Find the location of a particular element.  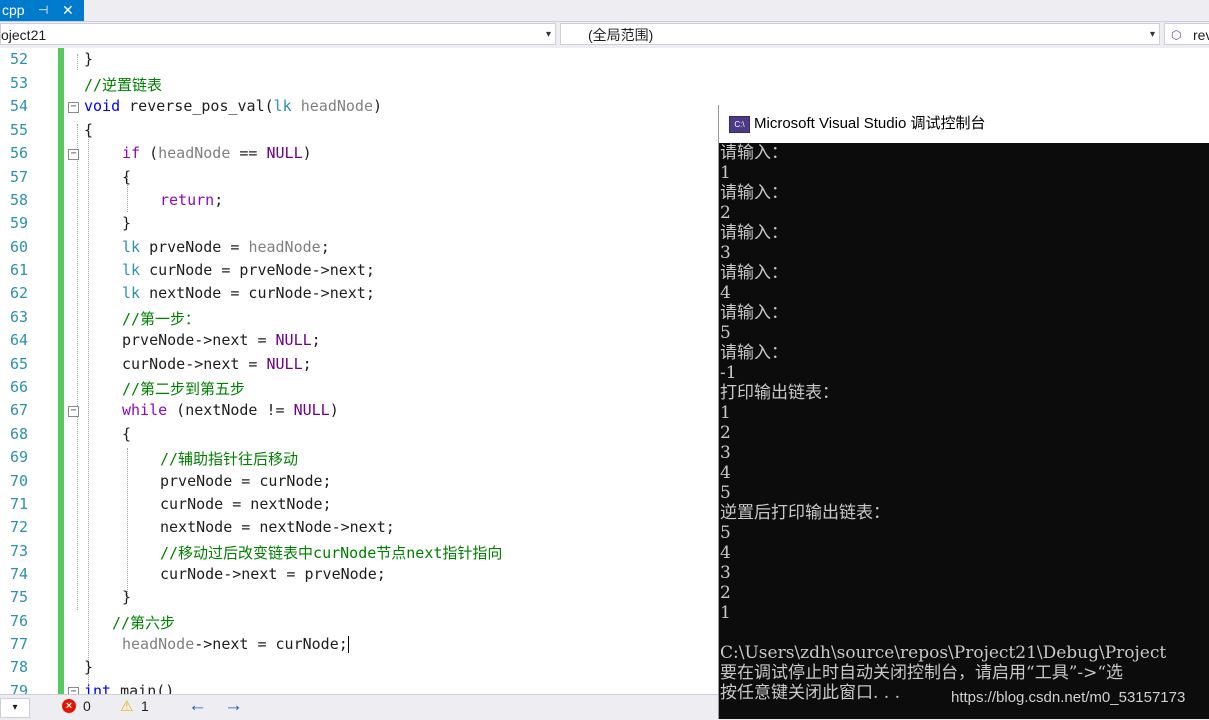

line-number: 62 is located at coordinates (18, 293).